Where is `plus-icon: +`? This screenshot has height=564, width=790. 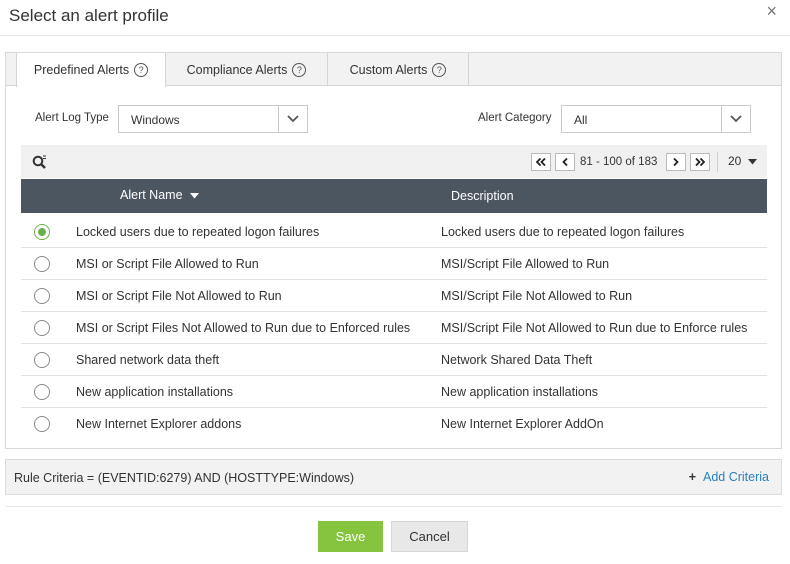
plus-icon: + is located at coordinates (692, 477).